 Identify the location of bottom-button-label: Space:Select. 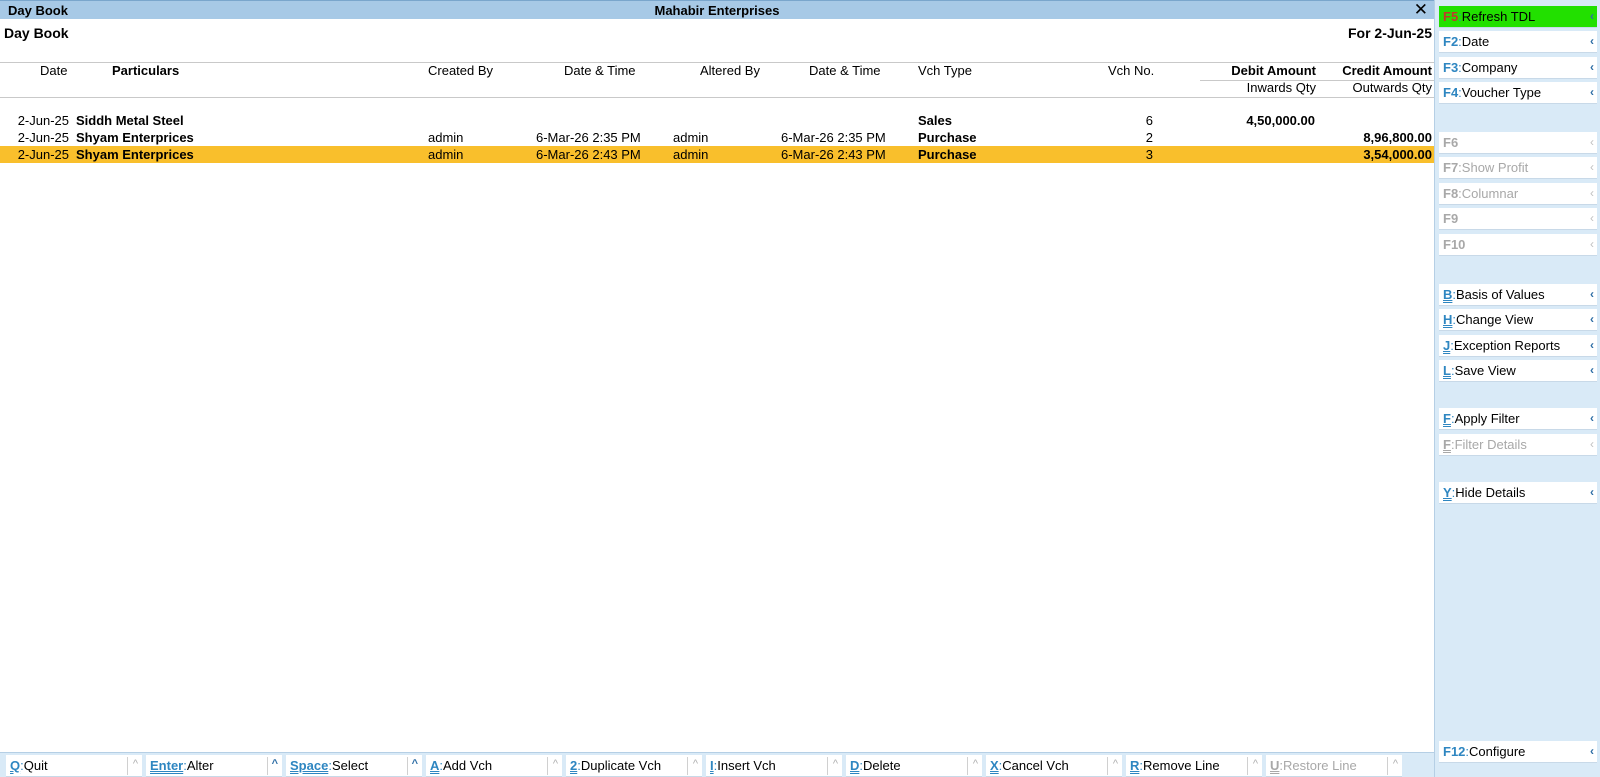
(329, 765).